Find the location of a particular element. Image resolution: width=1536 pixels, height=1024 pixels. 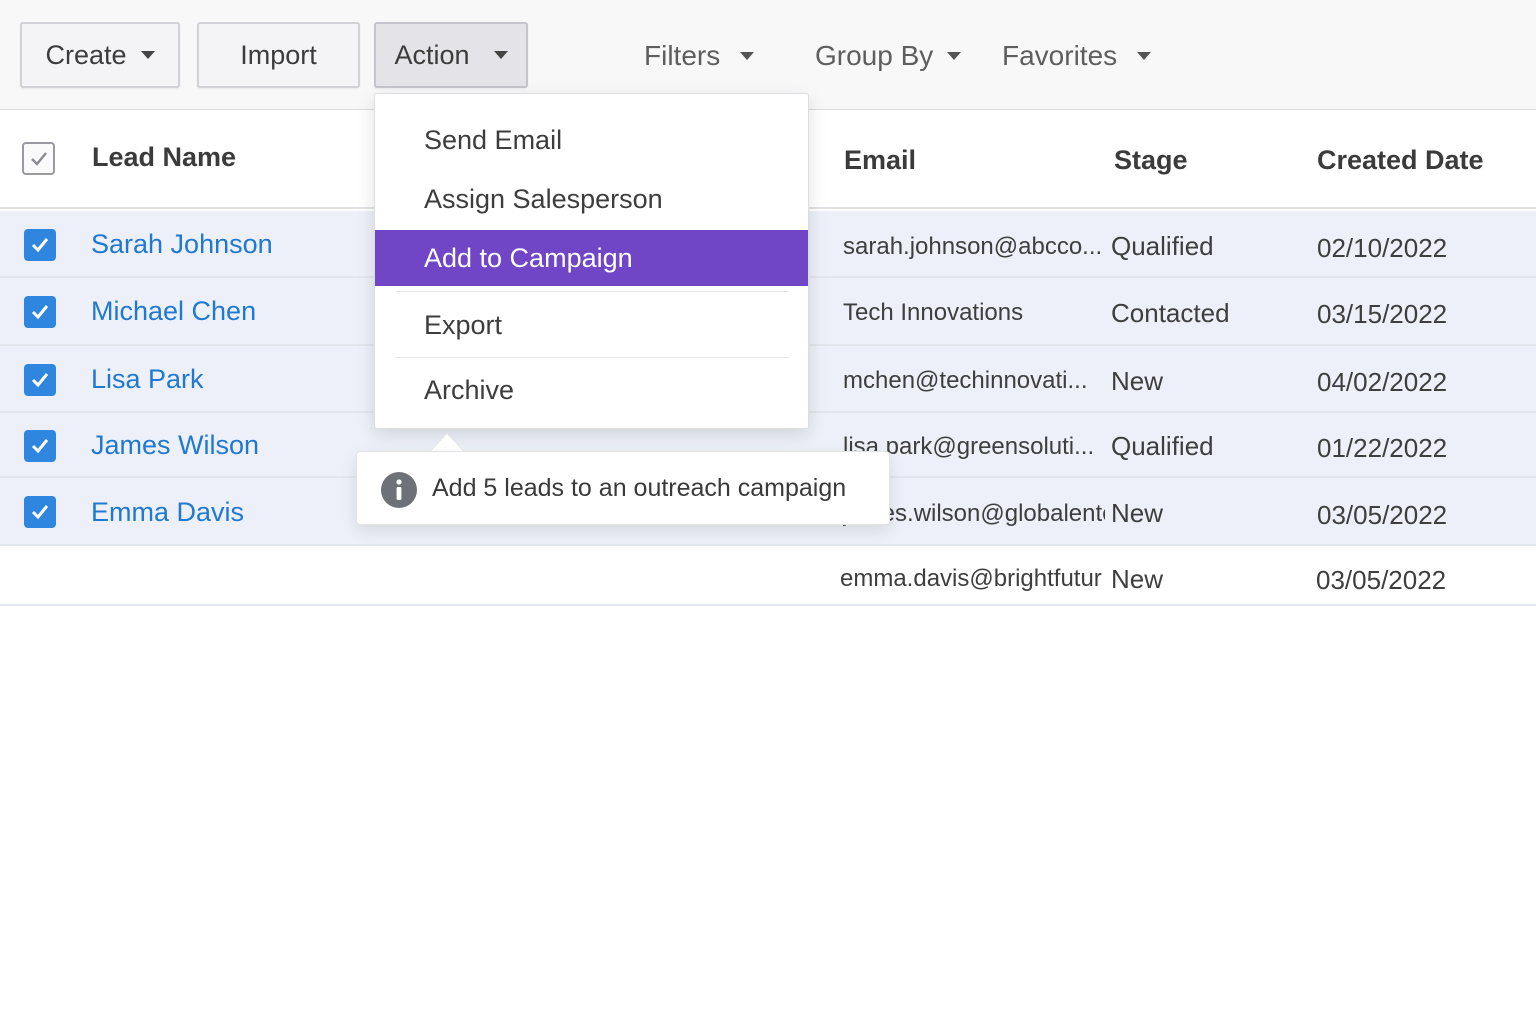

create-button: Create is located at coordinates (100, 55).